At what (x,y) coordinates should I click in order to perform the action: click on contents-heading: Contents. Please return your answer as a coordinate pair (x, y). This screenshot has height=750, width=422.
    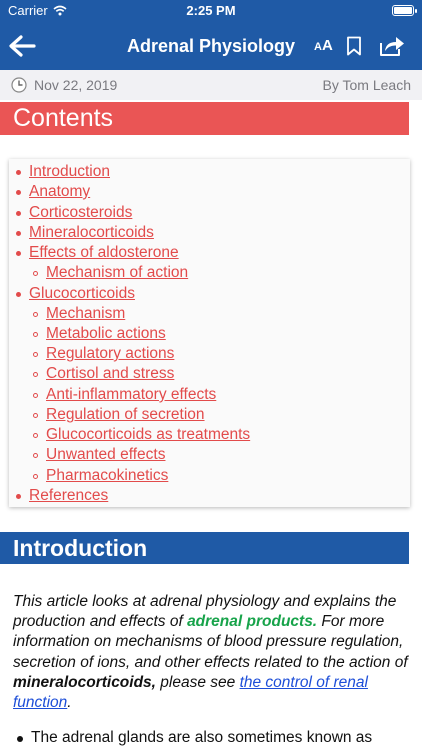
    Looking at the image, I should click on (204, 118).